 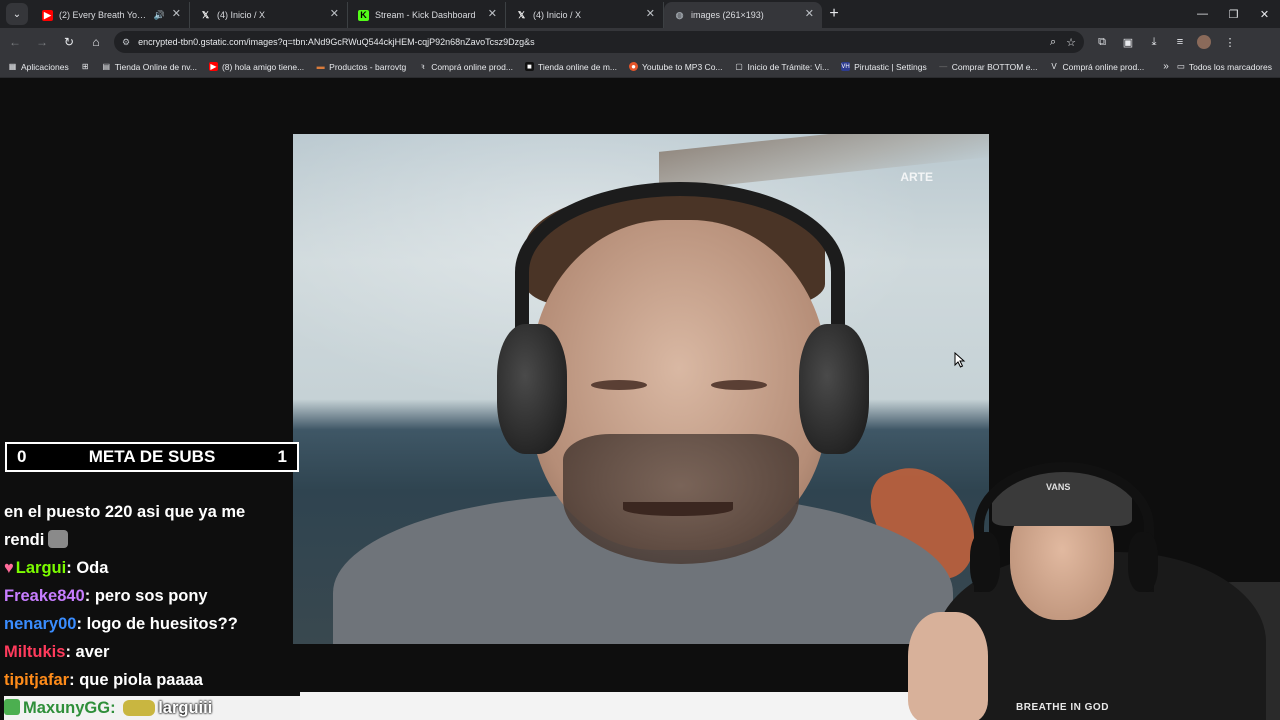 I want to click on bookmark-item: VH Pirutastic | Settings, so click(x=884, y=67).